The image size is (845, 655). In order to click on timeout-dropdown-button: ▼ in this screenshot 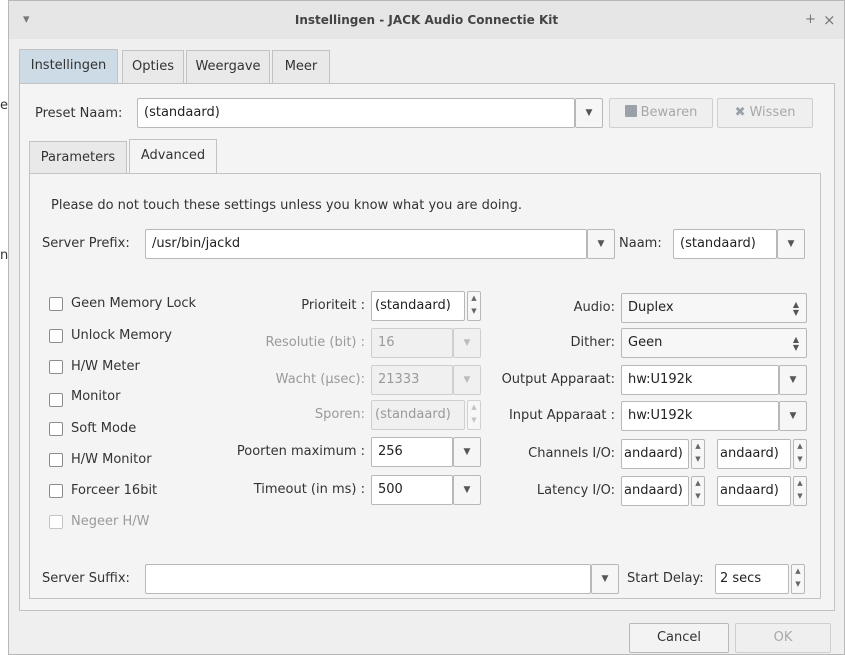, I will do `click(467, 490)`.